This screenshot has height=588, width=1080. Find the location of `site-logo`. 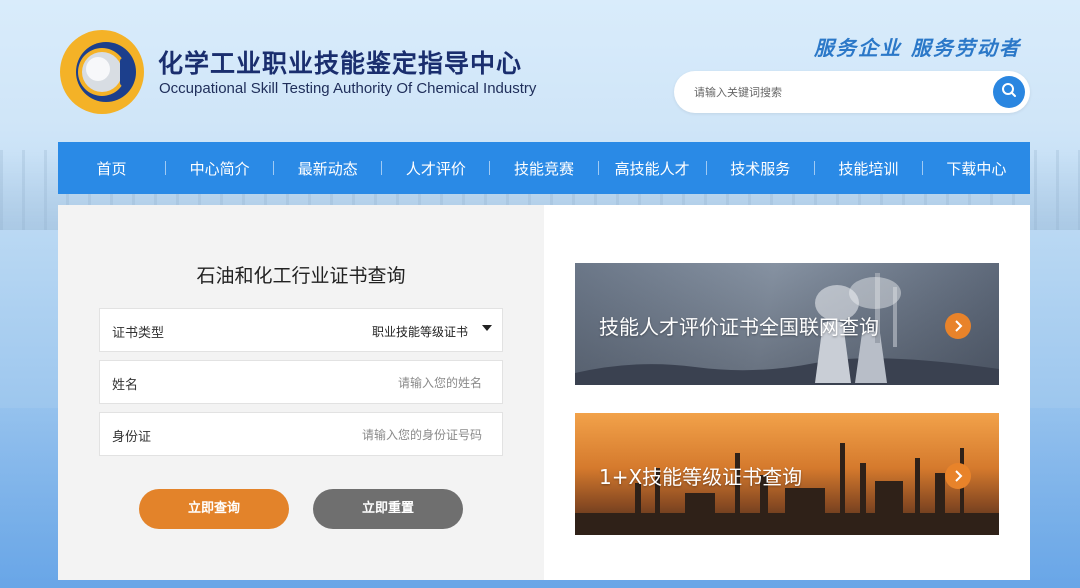

site-logo is located at coordinates (102, 72).